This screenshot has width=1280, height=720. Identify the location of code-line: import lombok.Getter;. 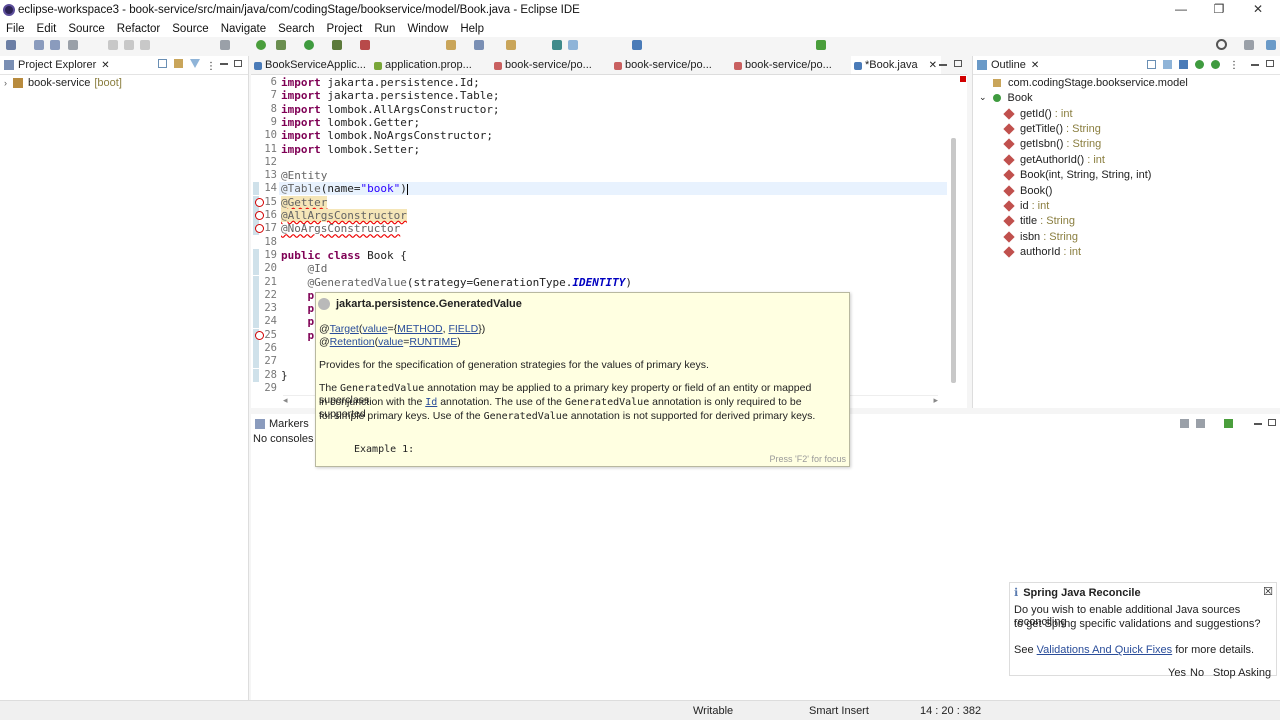
(350, 122).